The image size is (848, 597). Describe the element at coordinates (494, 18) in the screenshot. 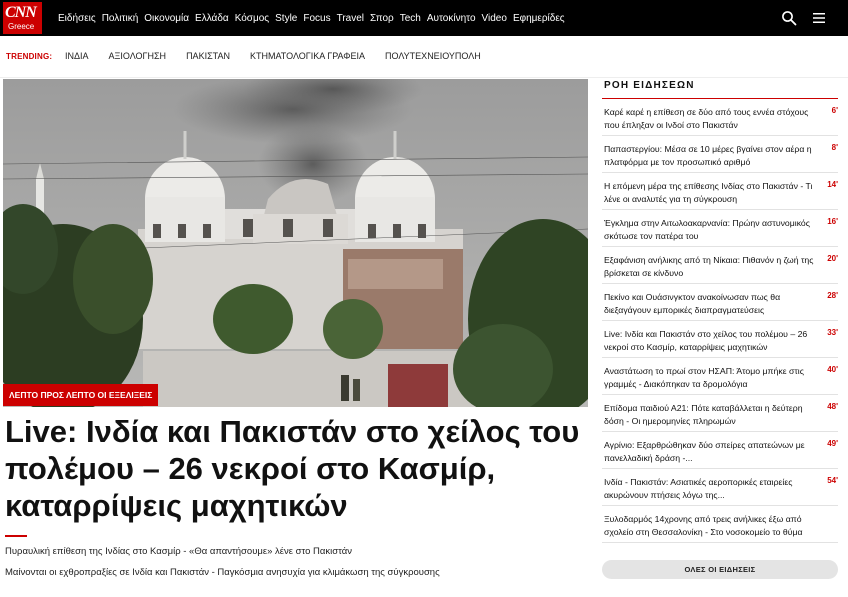

I see `nav-item: Video` at that location.